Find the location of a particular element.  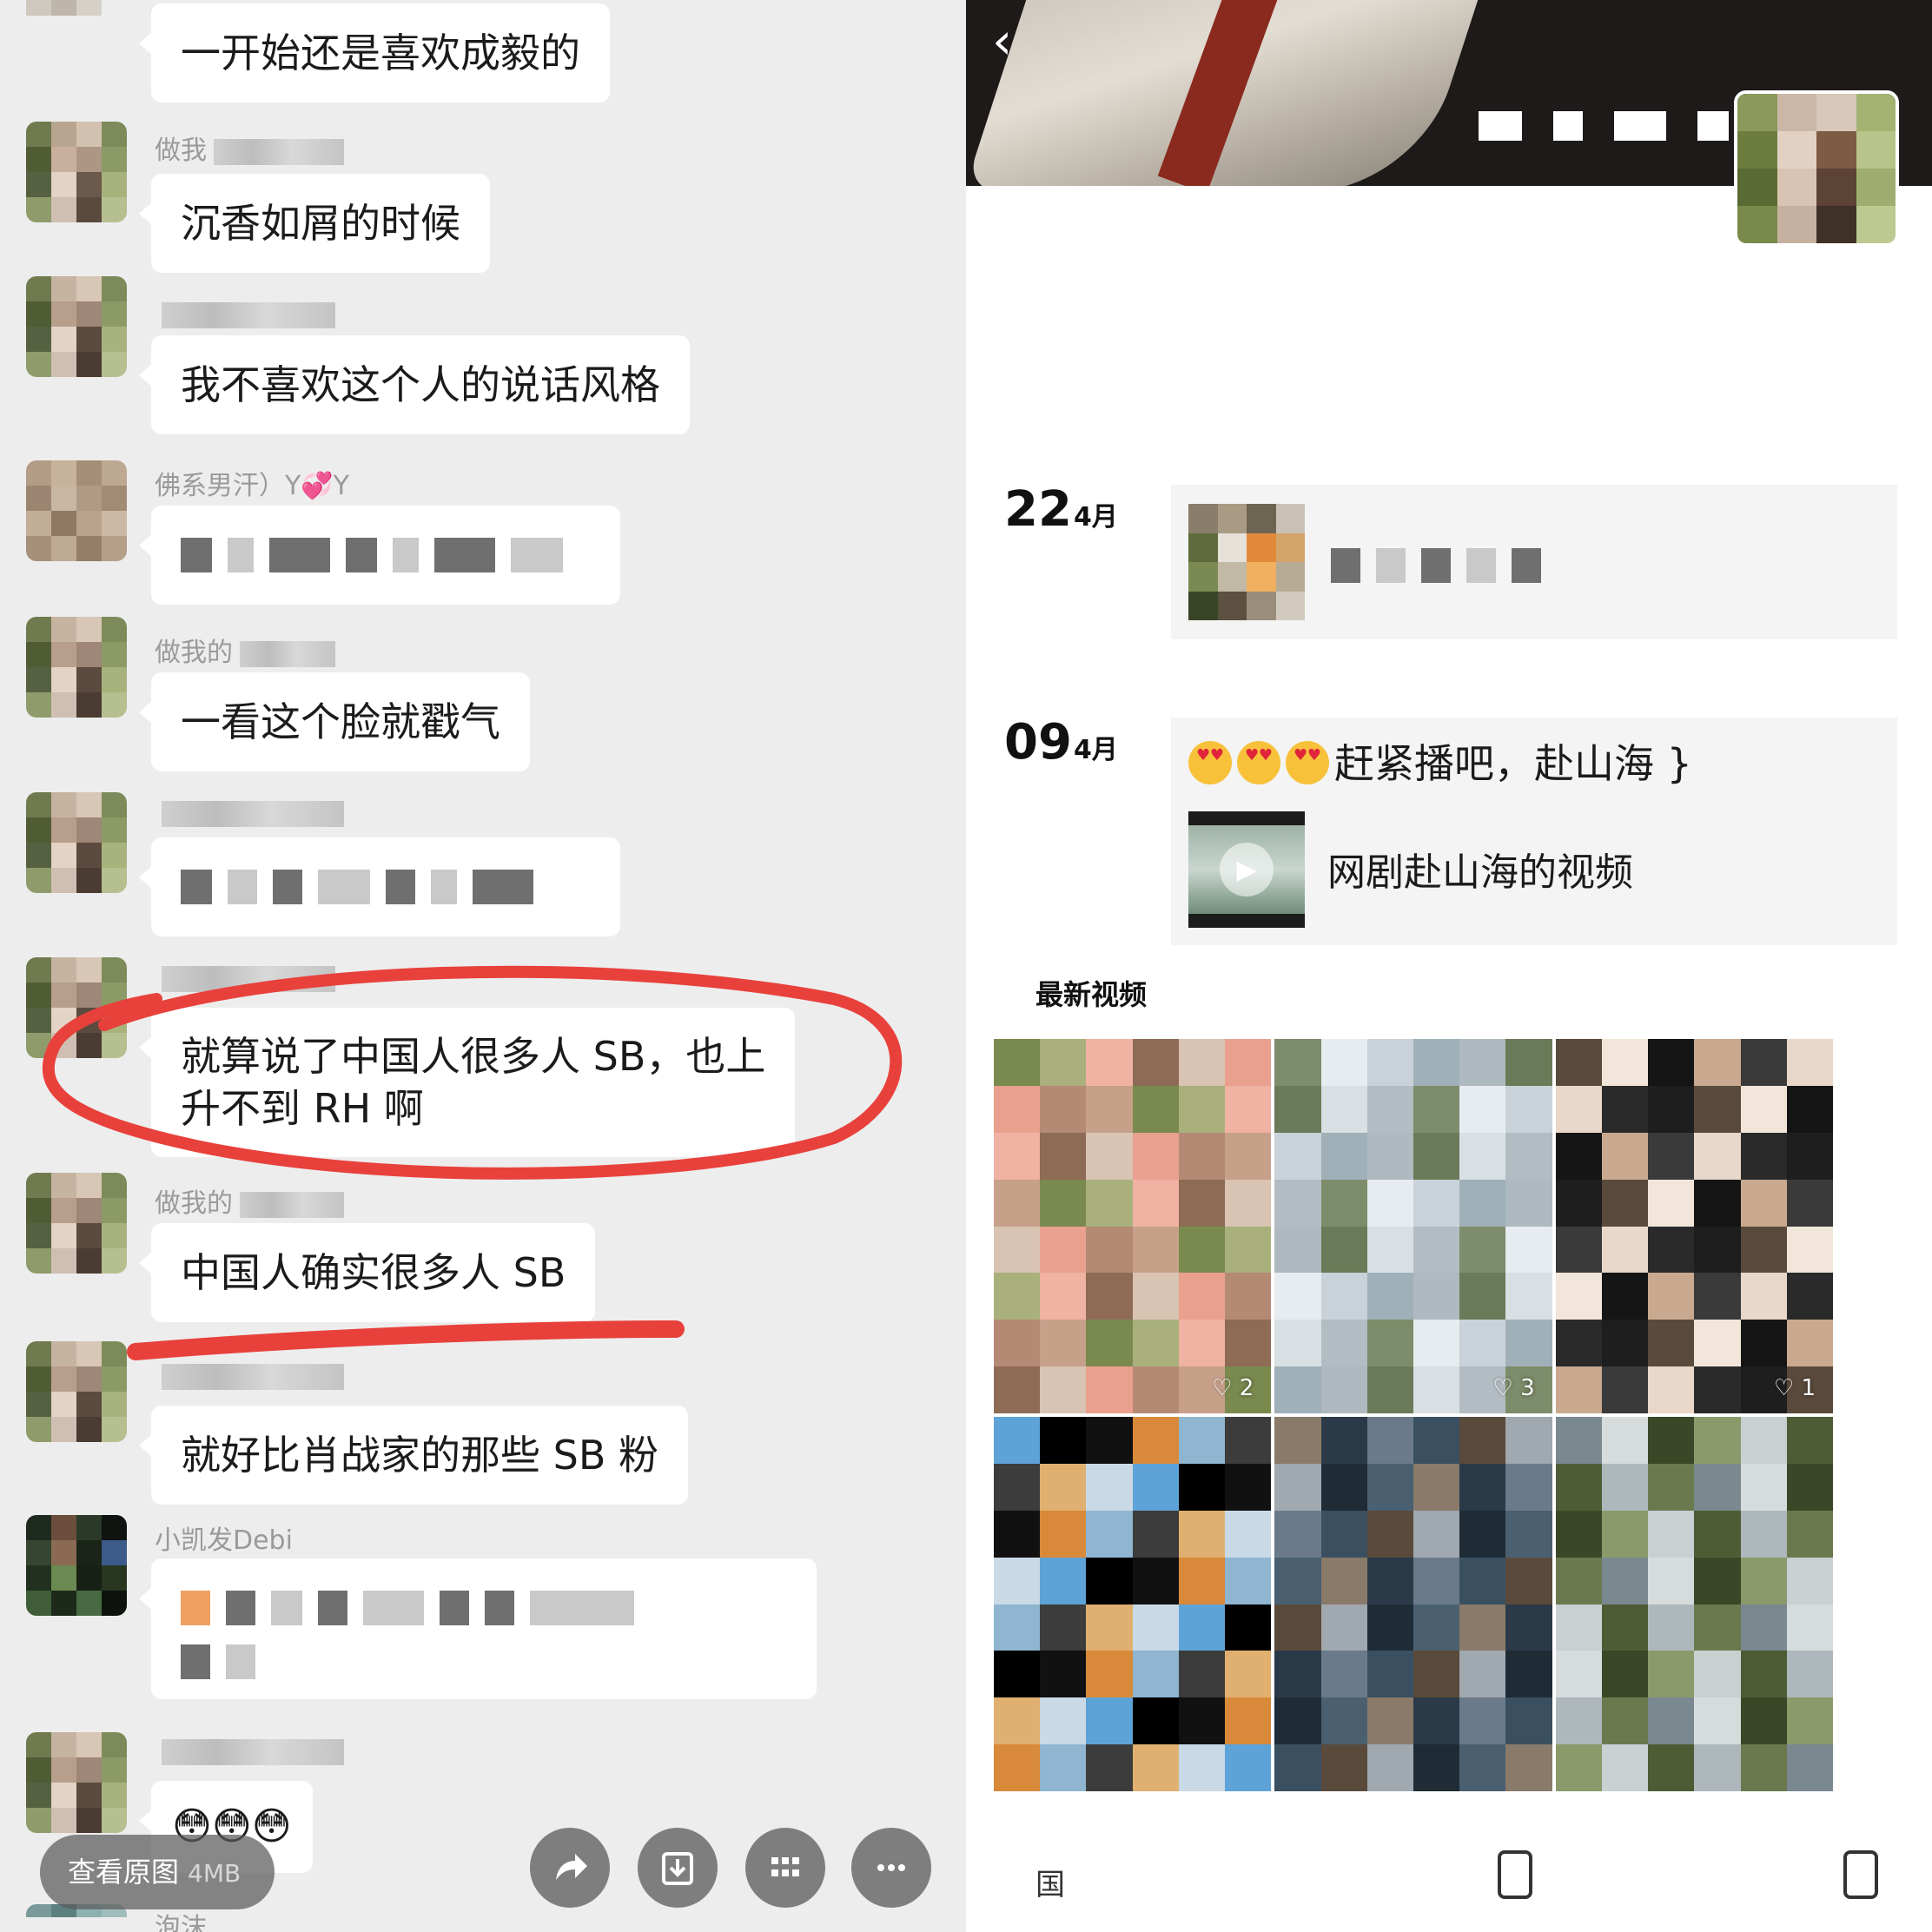

share-button is located at coordinates (570, 1868).